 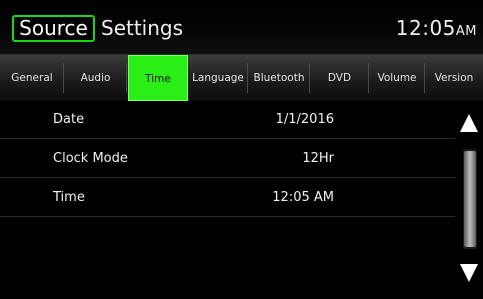 I want to click on page-title: Settings, so click(x=142, y=28).